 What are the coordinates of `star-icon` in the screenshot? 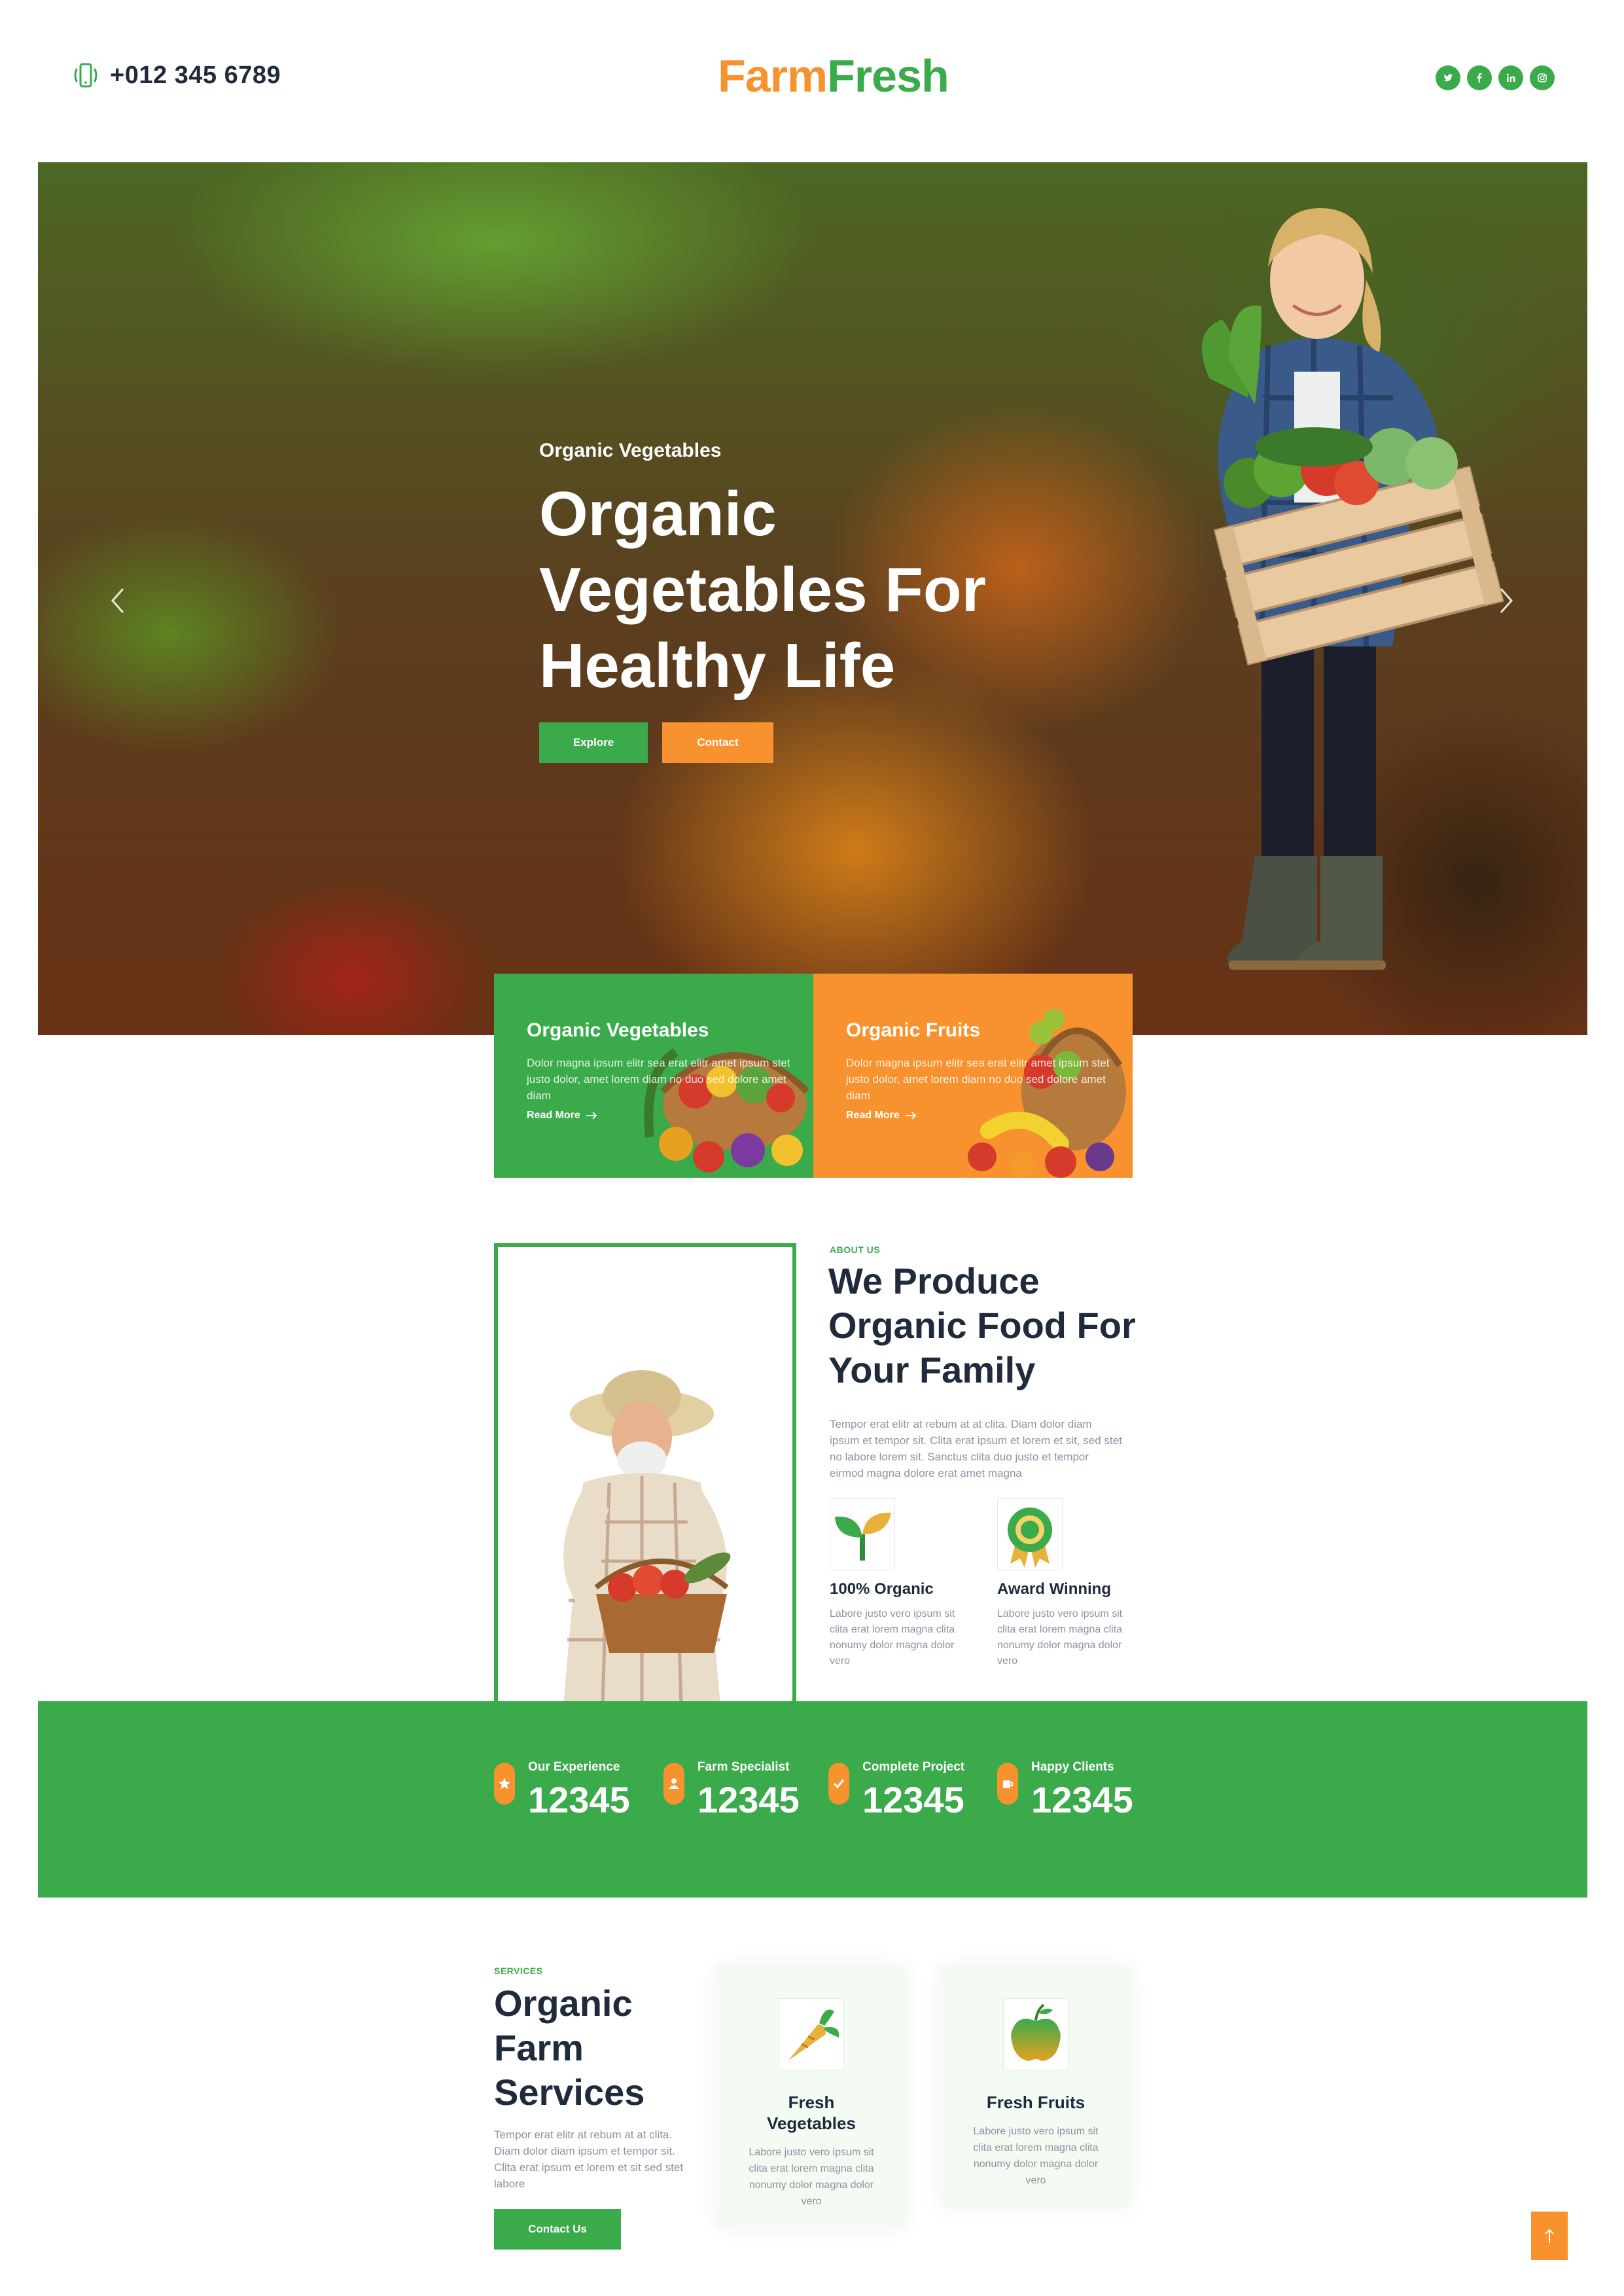 It's located at (504, 1784).